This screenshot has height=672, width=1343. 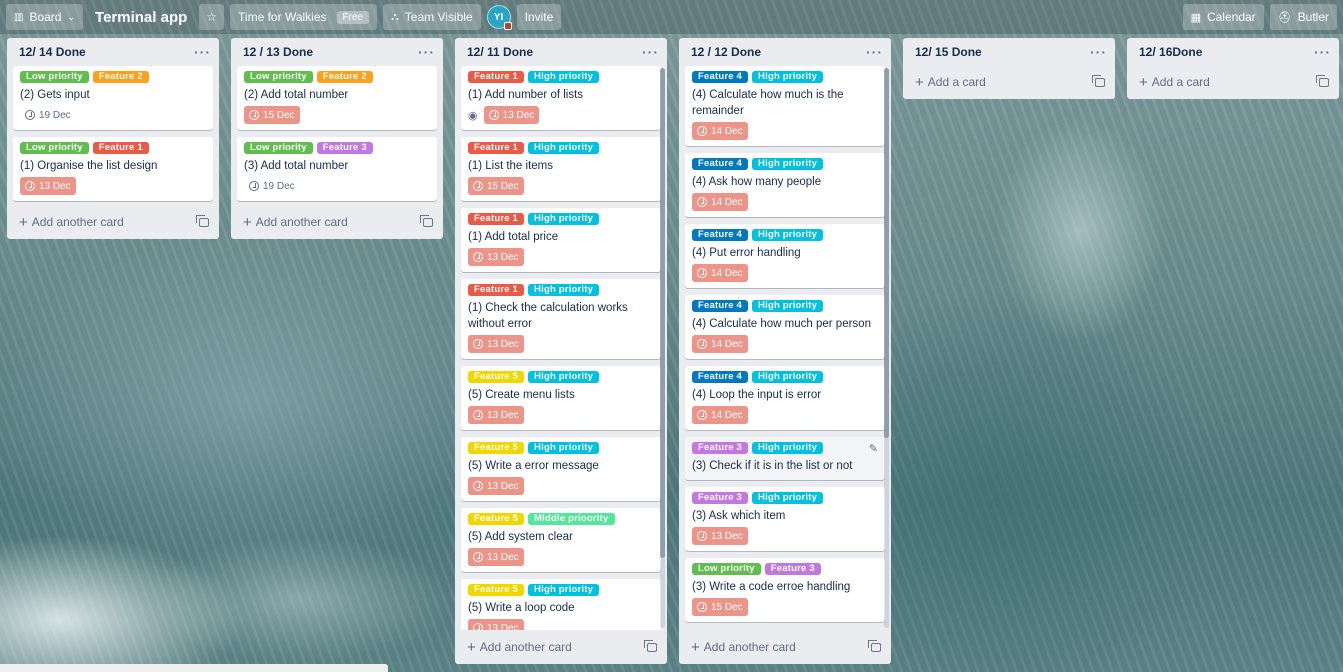 I want to click on board-title: Terminal app, so click(x=141, y=17).